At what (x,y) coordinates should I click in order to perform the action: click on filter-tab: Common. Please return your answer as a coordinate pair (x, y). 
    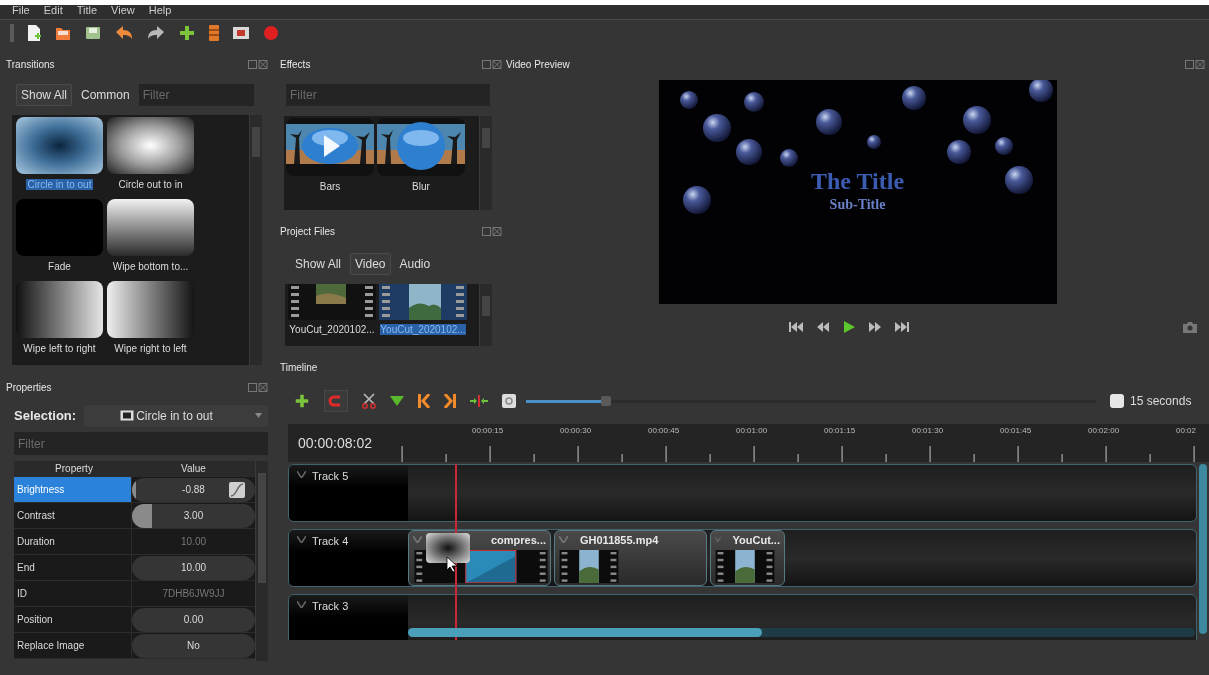
    Looking at the image, I should click on (105, 95).